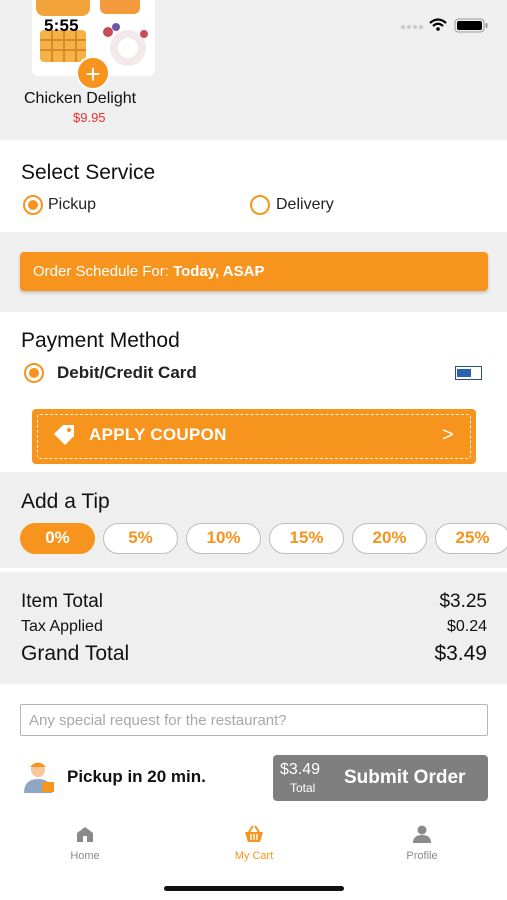  What do you see at coordinates (389, 538) in the screenshot?
I see `tip-option-20: 20%` at bounding box center [389, 538].